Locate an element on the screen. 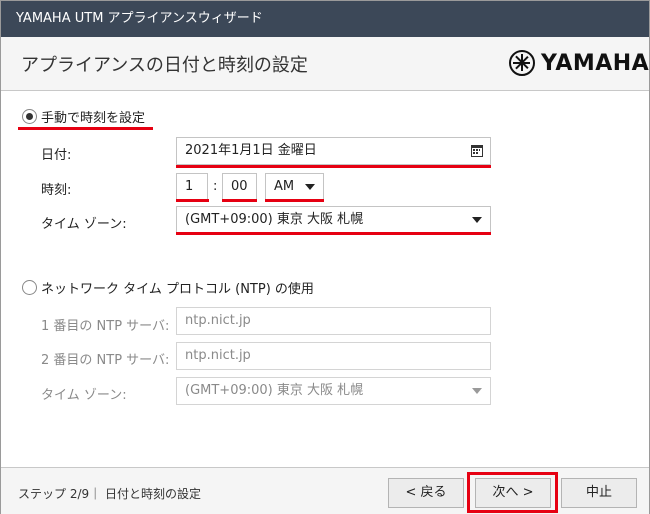 This screenshot has width=650, height=514. logo-wordmark: YAMAHA is located at coordinates (595, 63).